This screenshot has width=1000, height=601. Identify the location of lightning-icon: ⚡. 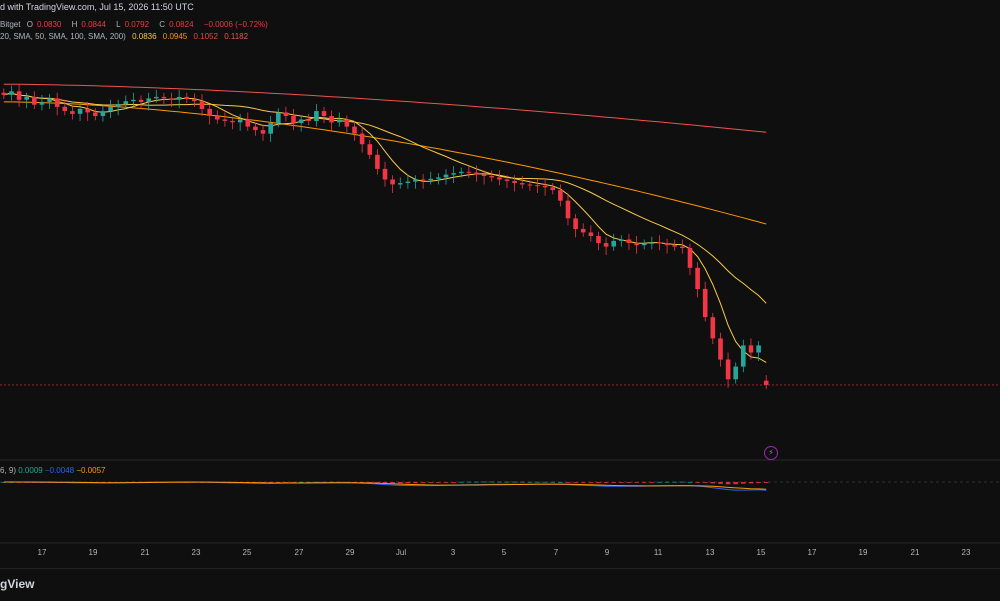
(771, 453).